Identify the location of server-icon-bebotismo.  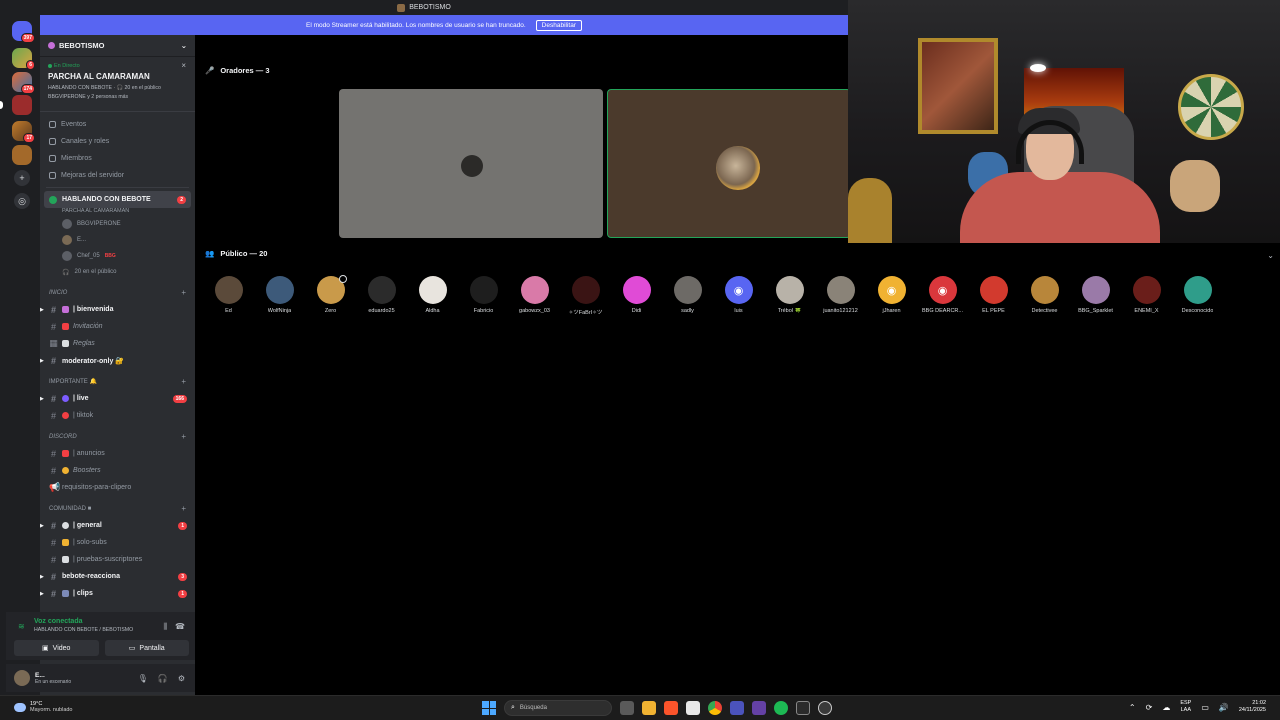
(22, 105).